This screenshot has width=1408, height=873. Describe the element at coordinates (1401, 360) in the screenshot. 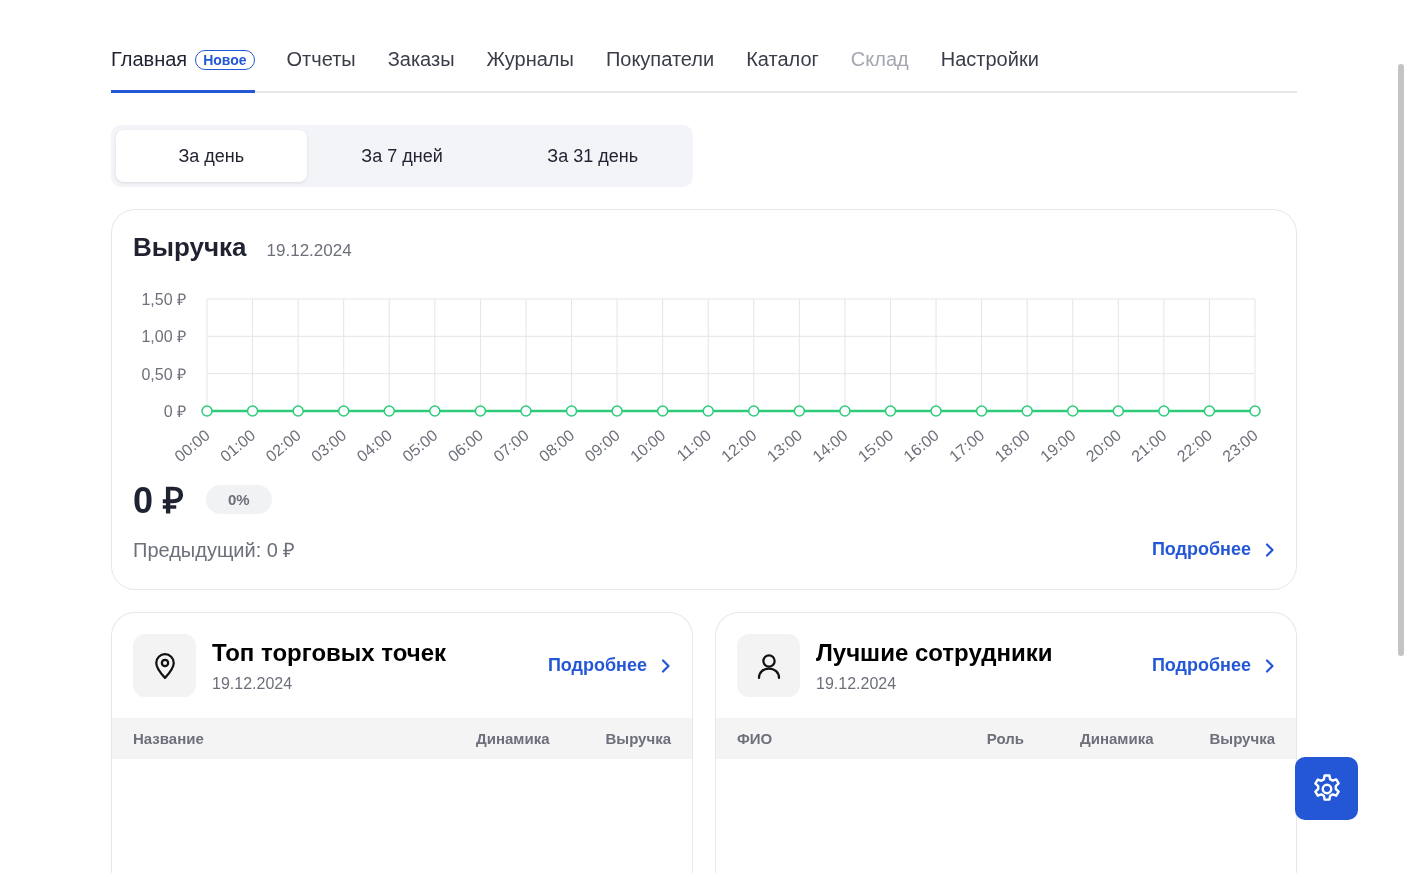

I see `scrollbar-thumb` at that location.